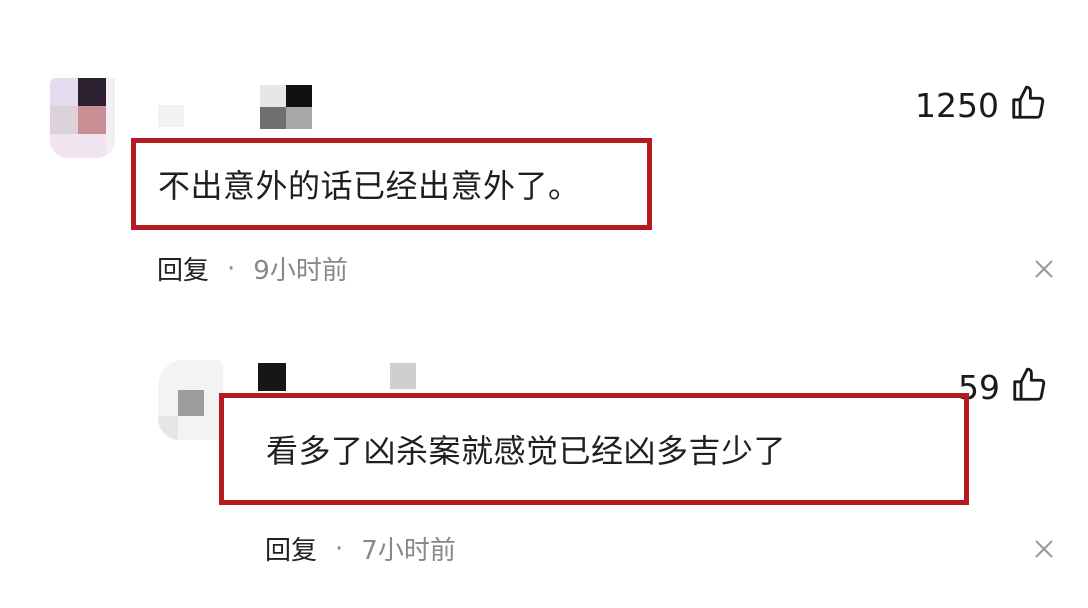  What do you see at coordinates (526, 451) in the screenshot?
I see `comment-text: 看多了凶杀案就感觉已经凶多吉少了` at bounding box center [526, 451].